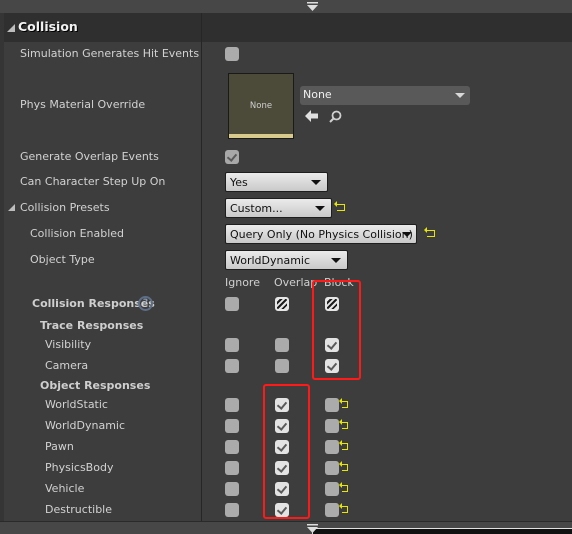 The image size is (572, 534). I want to click on worlddynamic-ignore-checkbox, so click(232, 426).